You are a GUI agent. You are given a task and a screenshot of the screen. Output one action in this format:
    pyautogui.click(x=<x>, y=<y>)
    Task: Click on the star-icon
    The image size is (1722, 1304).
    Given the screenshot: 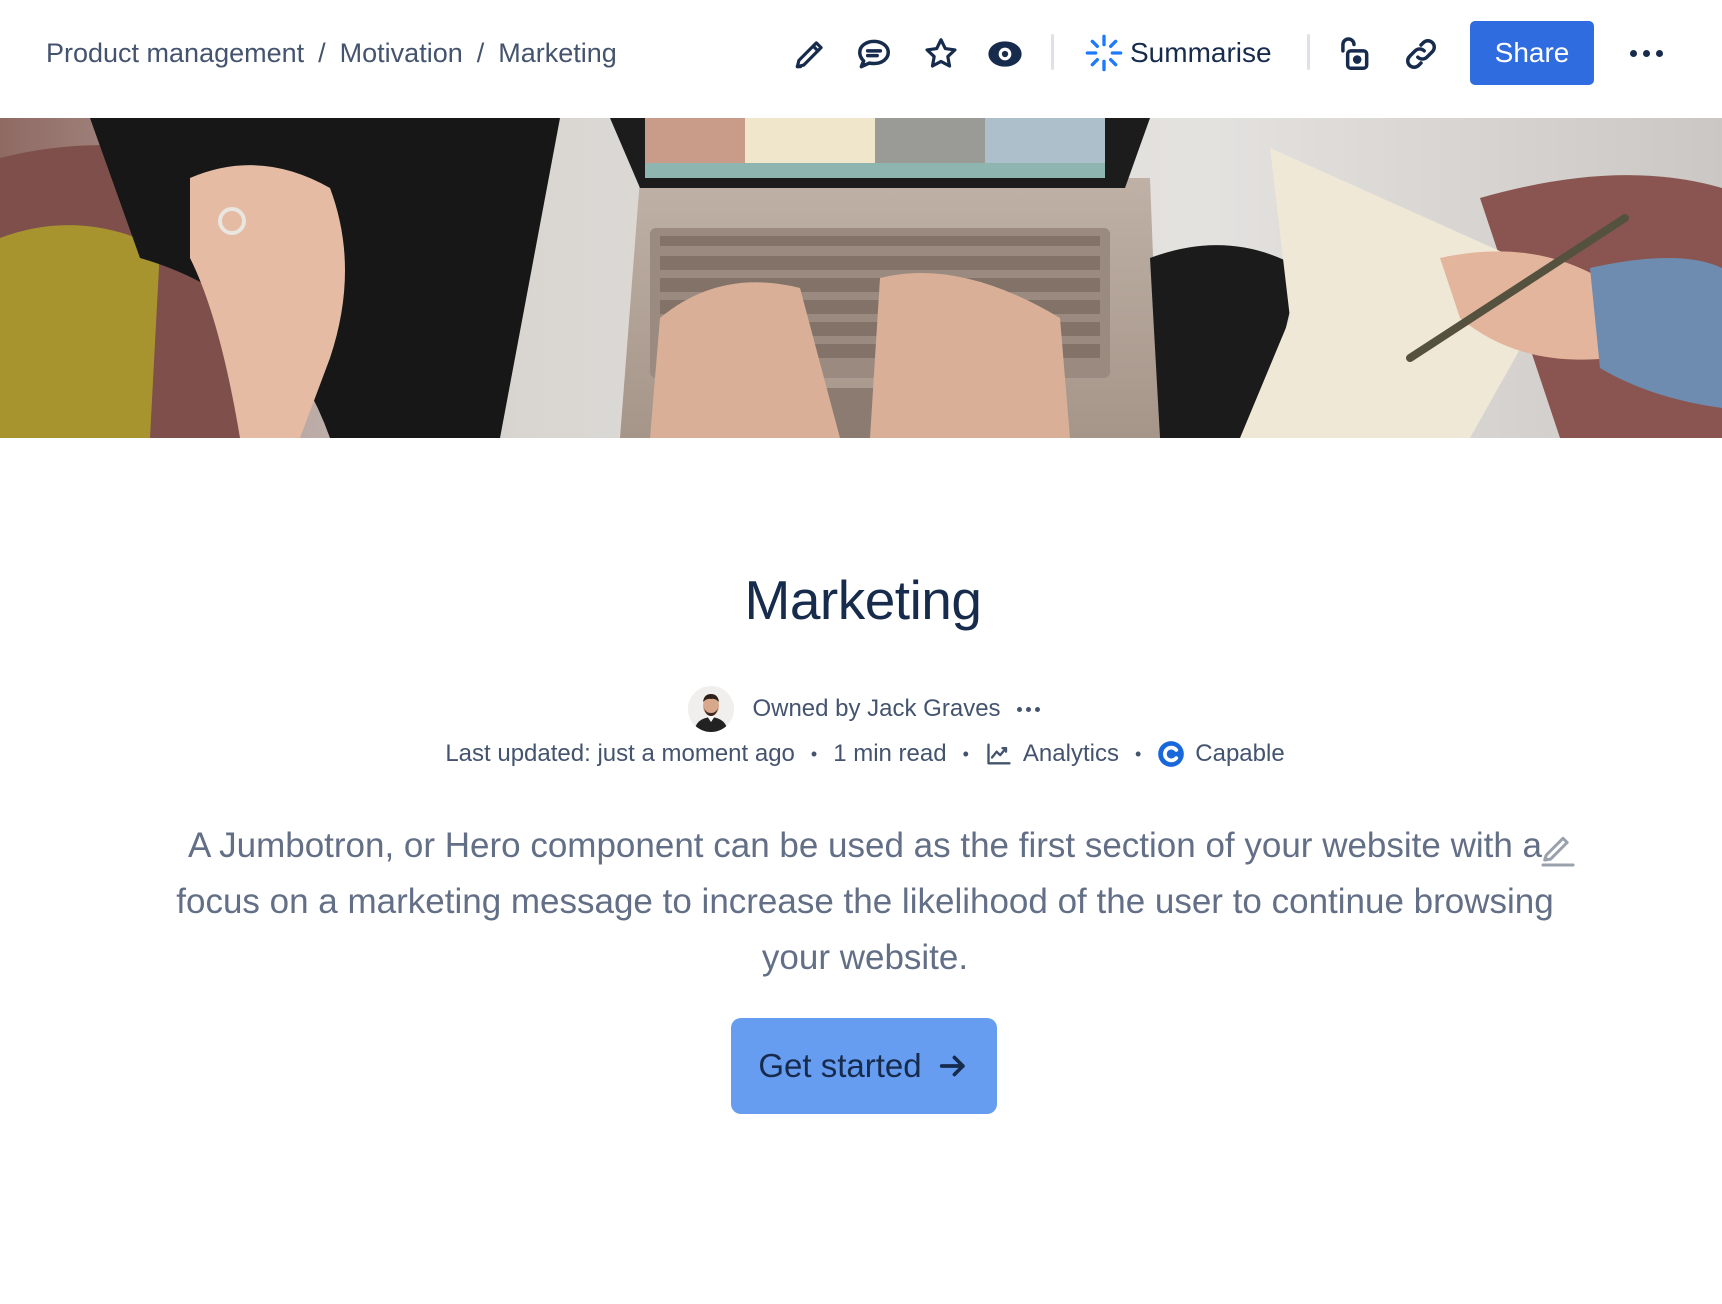 What is the action you would take?
    pyautogui.click(x=941, y=53)
    